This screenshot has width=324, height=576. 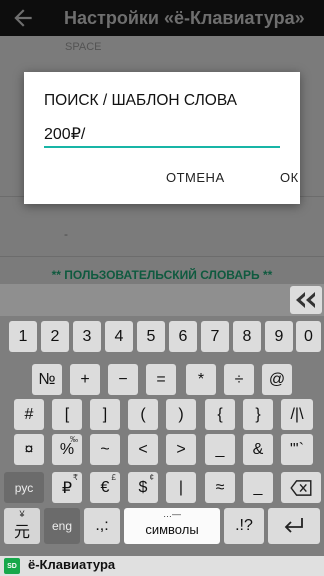 What do you see at coordinates (151, 477) in the screenshot?
I see `key-cent-alt: ¢` at bounding box center [151, 477].